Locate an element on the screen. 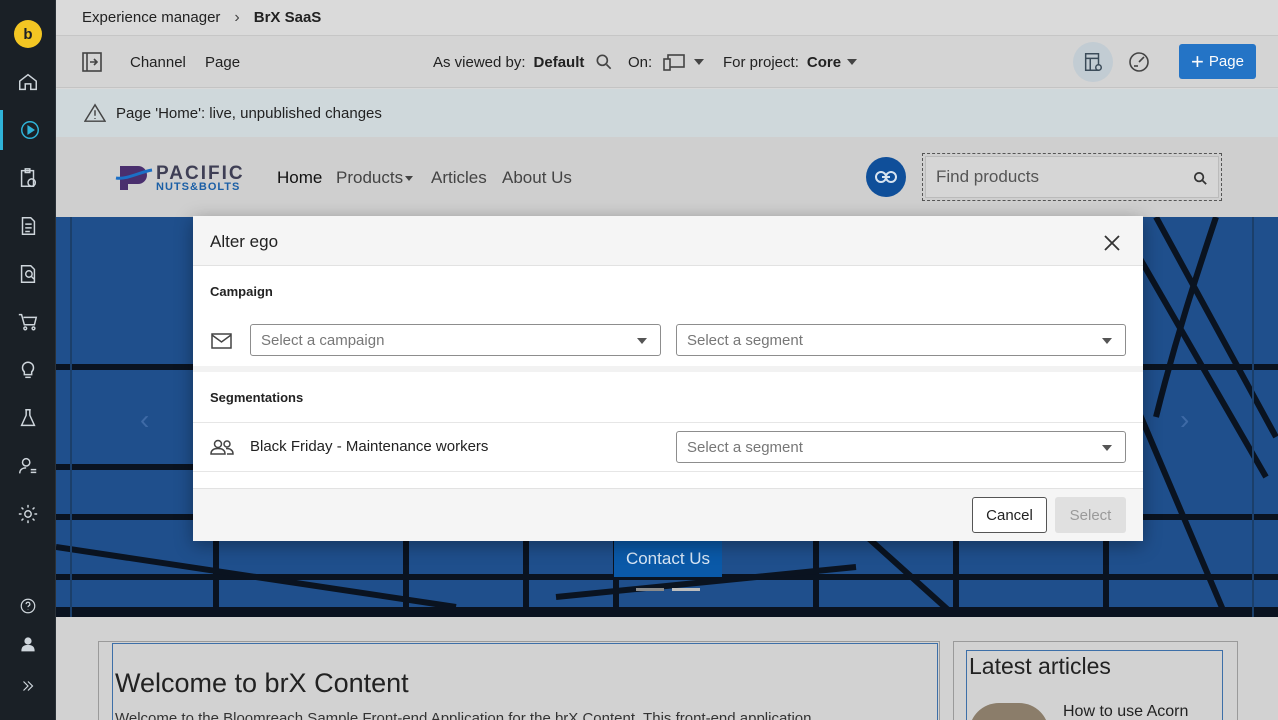  experience-manager-nav-button is located at coordinates (28, 130).